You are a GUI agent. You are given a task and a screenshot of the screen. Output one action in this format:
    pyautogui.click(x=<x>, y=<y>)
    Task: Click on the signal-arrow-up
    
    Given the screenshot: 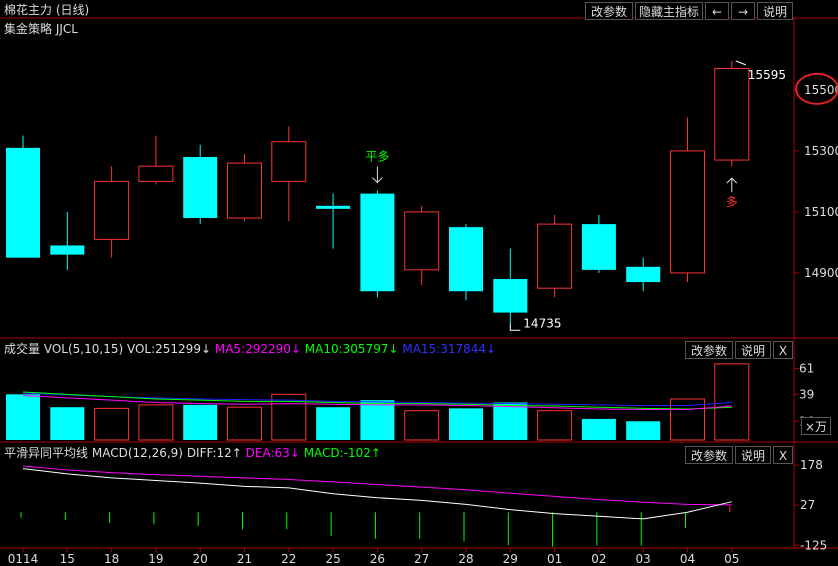 What is the action you would take?
    pyautogui.click(x=732, y=185)
    